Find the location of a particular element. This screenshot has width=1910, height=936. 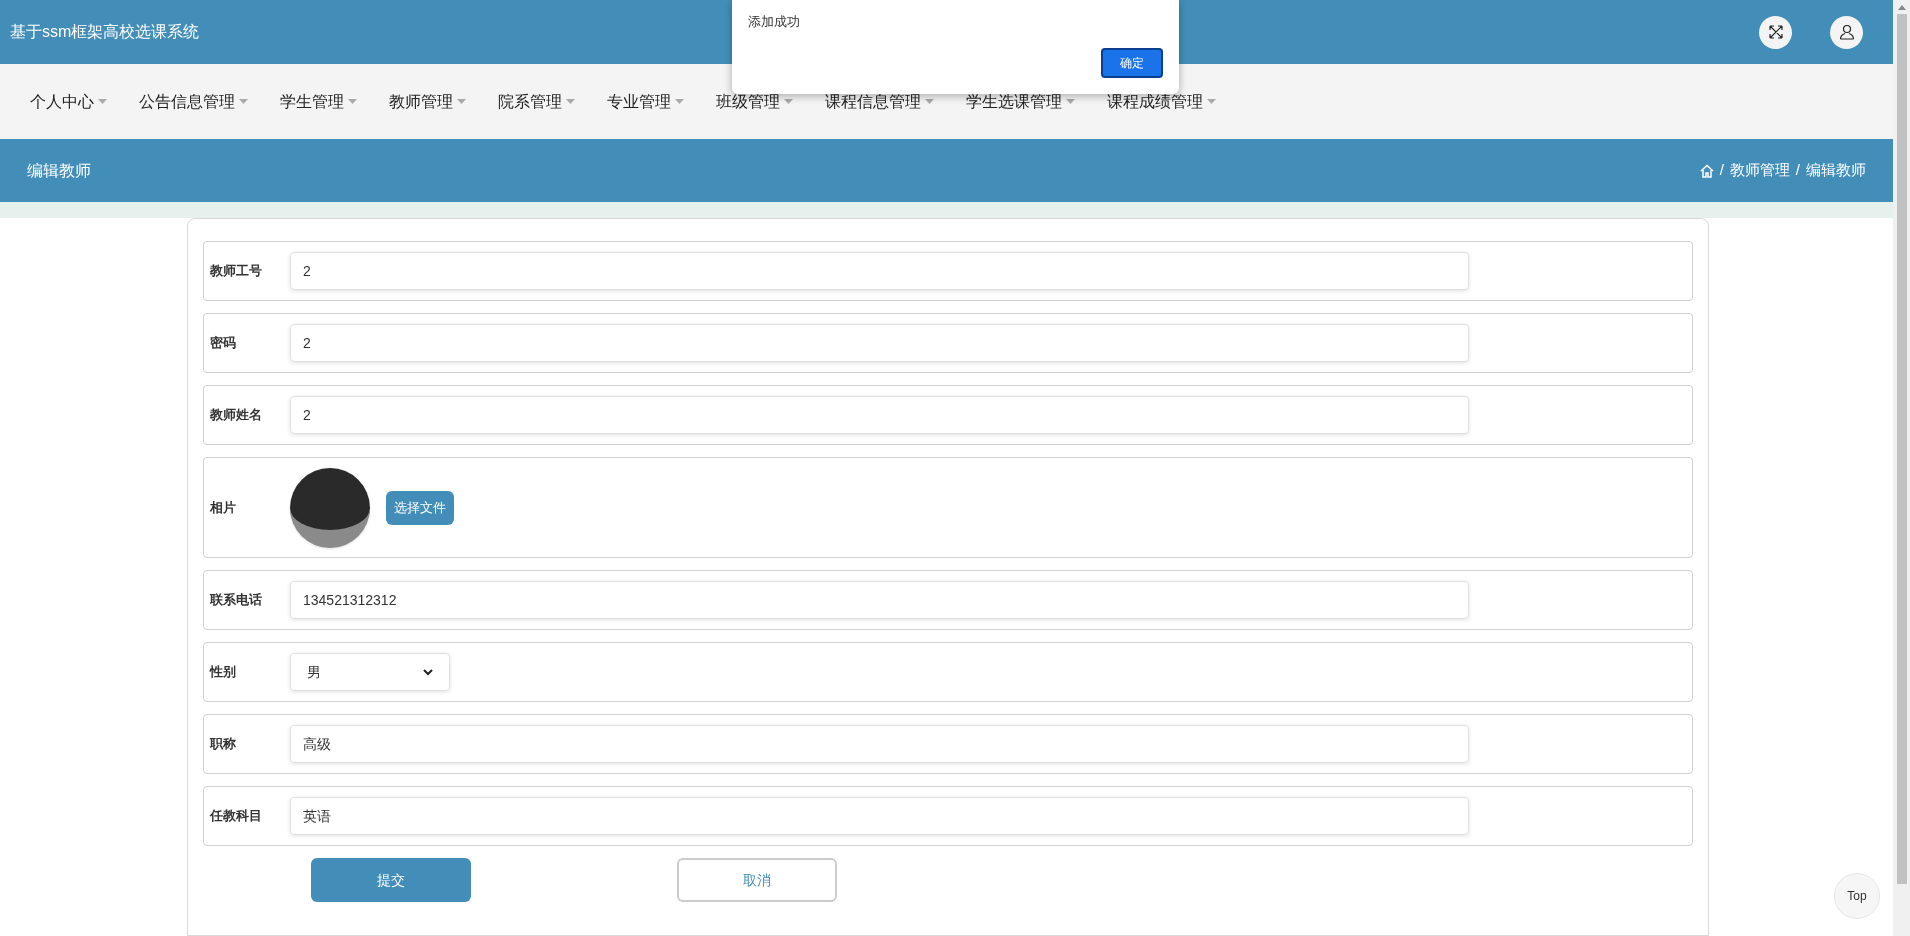

nav-menu-item: 院系管理 is located at coordinates (536, 101).